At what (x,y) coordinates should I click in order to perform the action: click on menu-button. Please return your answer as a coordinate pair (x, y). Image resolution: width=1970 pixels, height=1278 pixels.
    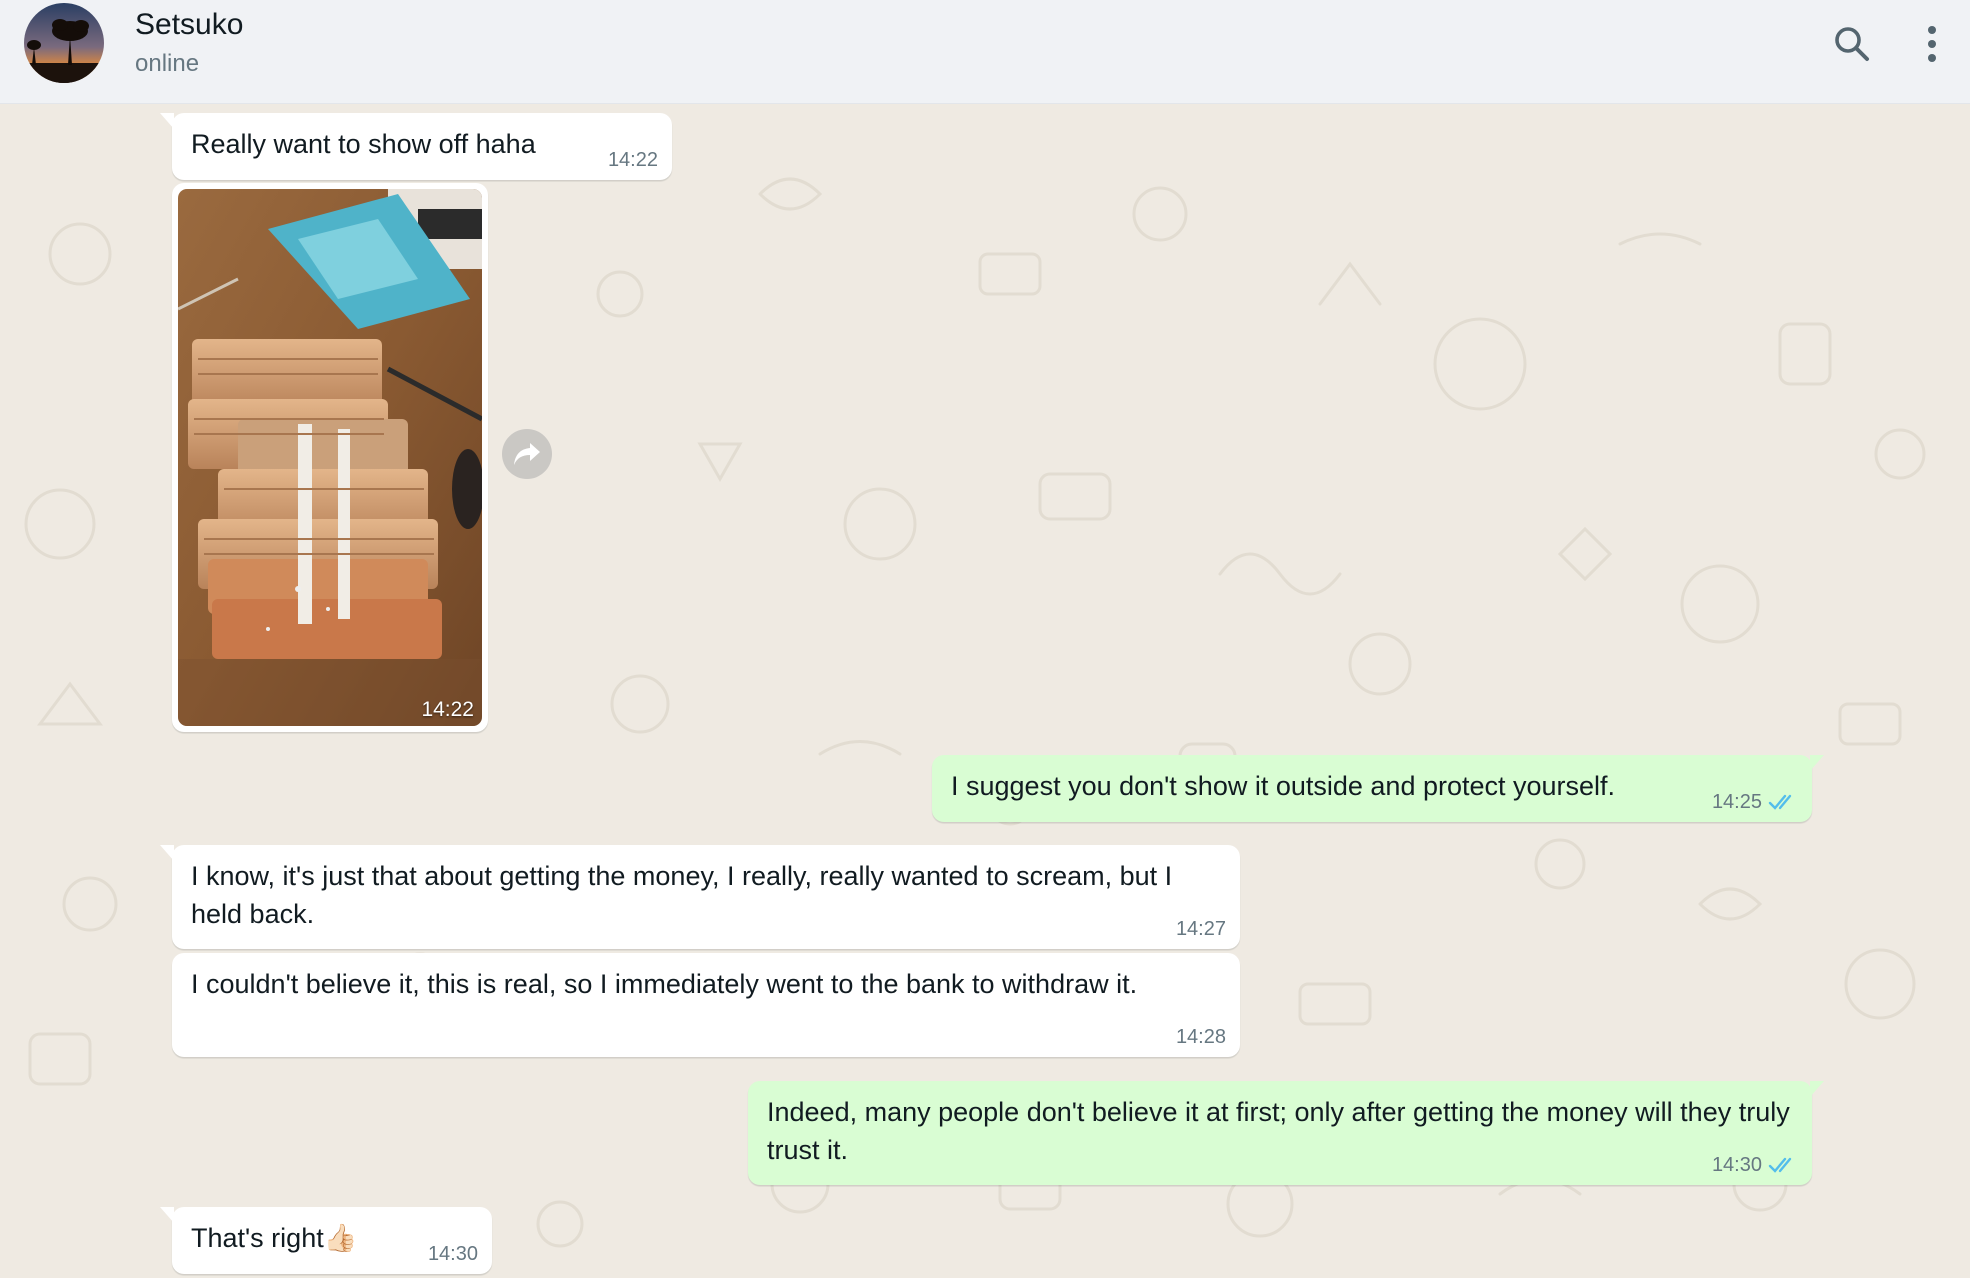
    Looking at the image, I should click on (1932, 44).